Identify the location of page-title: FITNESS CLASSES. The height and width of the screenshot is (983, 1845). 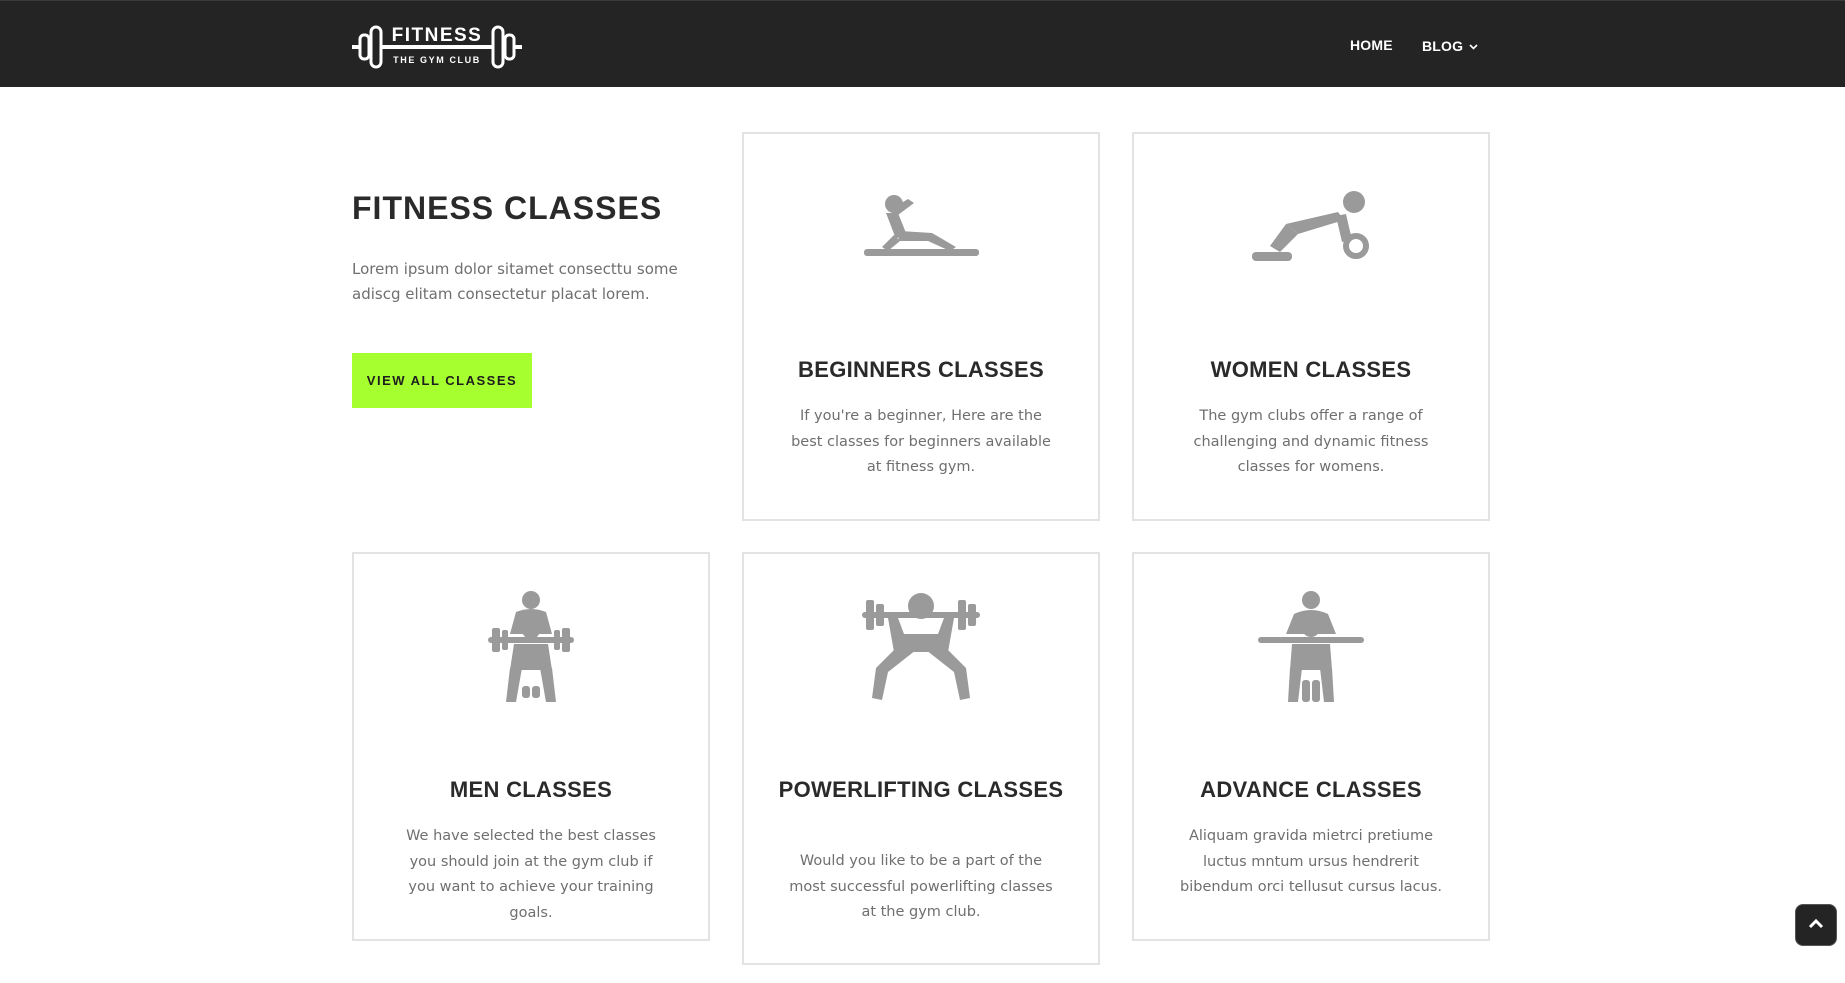
(507, 208).